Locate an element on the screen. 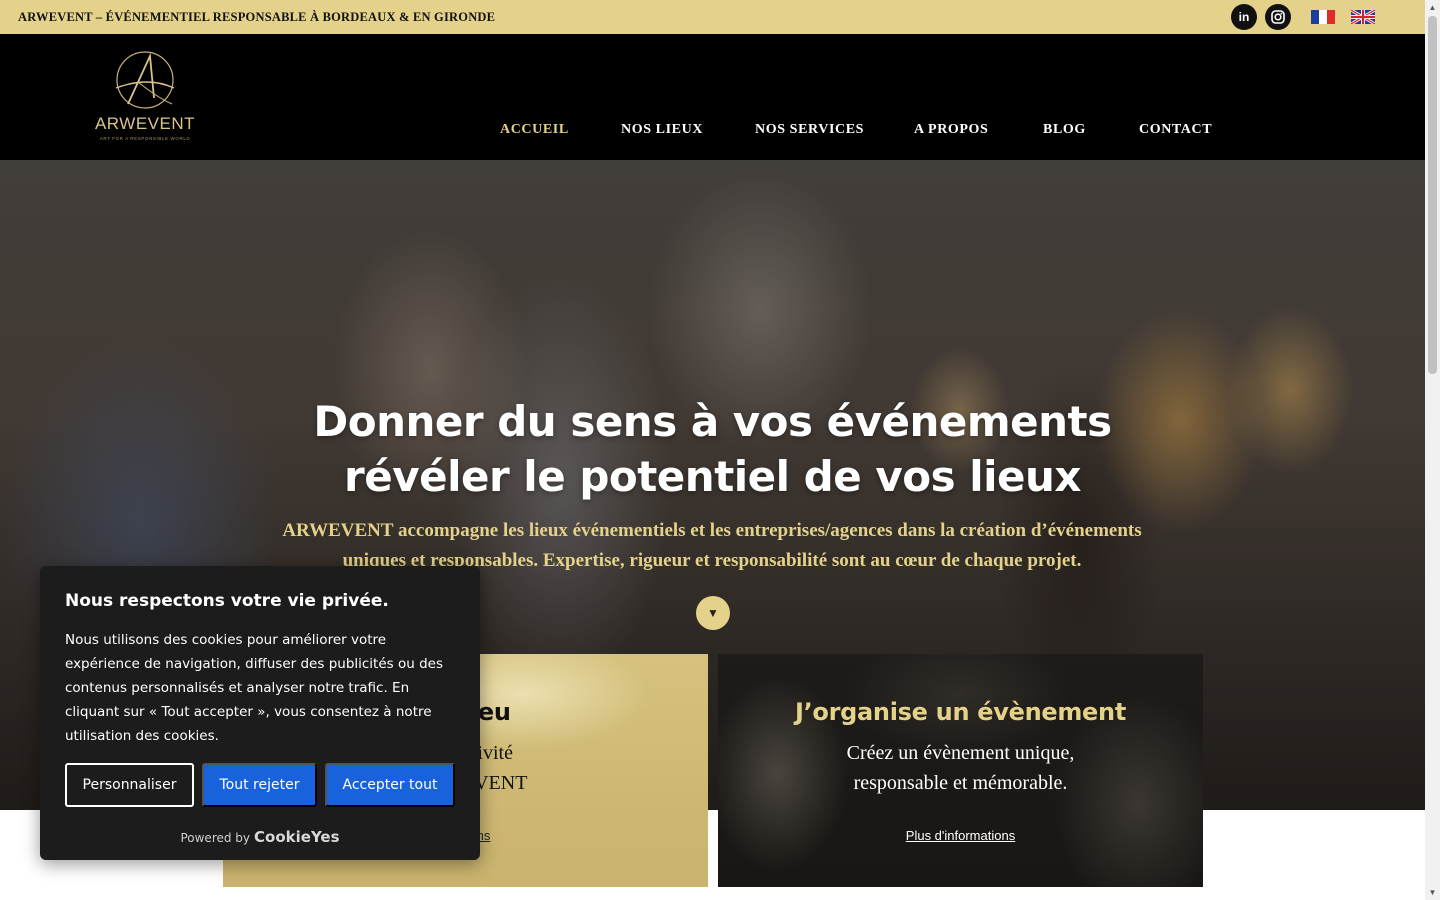 This screenshot has height=900, width=1440. scroll-down-button: ▼ is located at coordinates (713, 613).